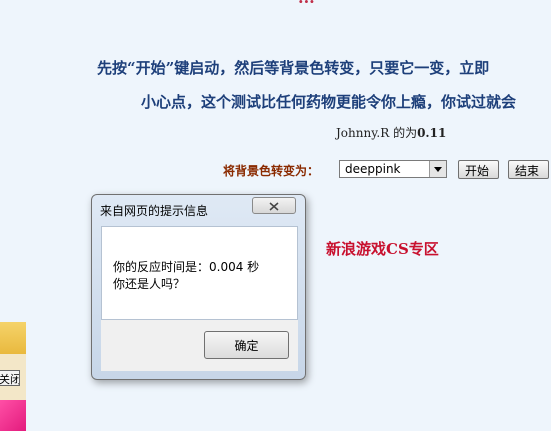 The image size is (551, 431). I want to click on end-button: 结束, so click(528, 169).